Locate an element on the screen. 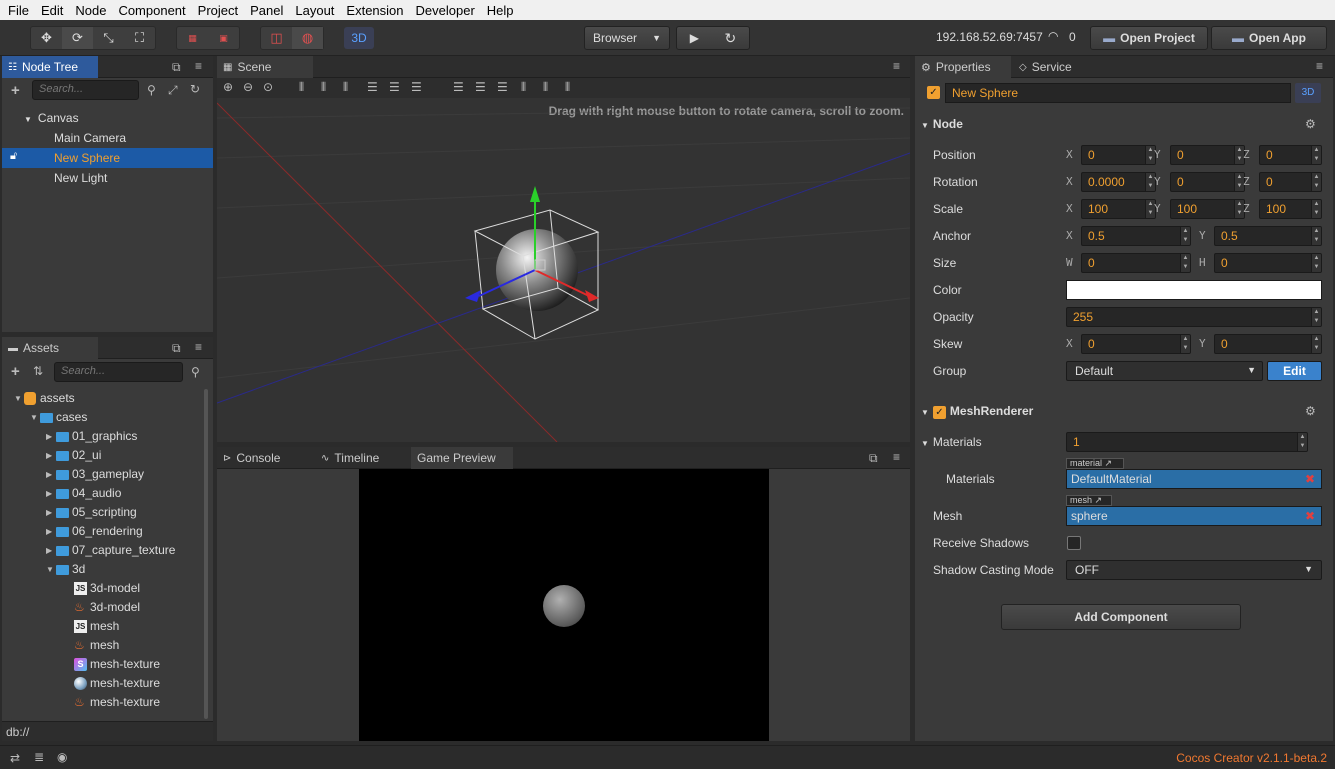  size-w-input: 0 ▲ ▼ is located at coordinates (1136, 263).